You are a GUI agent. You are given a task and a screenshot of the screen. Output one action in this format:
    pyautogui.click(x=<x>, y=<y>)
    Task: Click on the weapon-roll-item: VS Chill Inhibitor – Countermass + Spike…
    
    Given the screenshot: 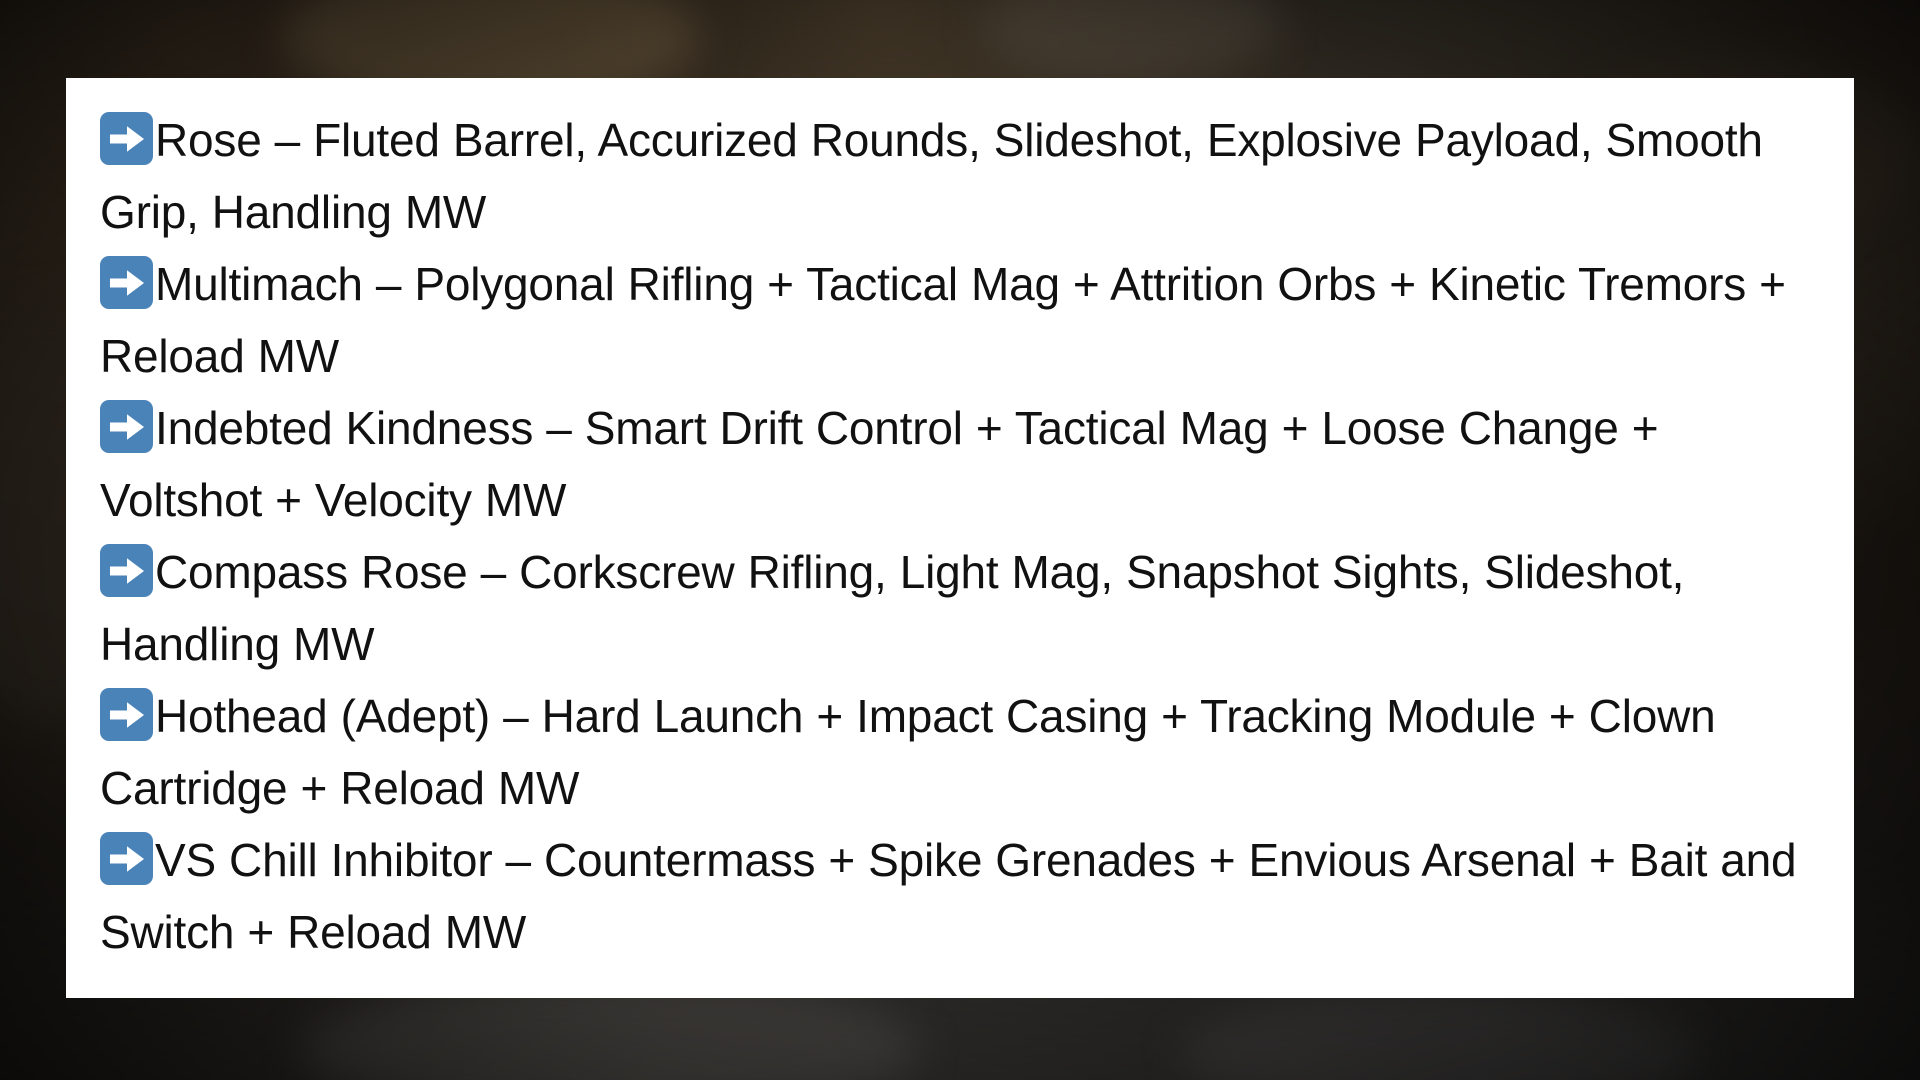 What is the action you would take?
    pyautogui.click(x=960, y=896)
    